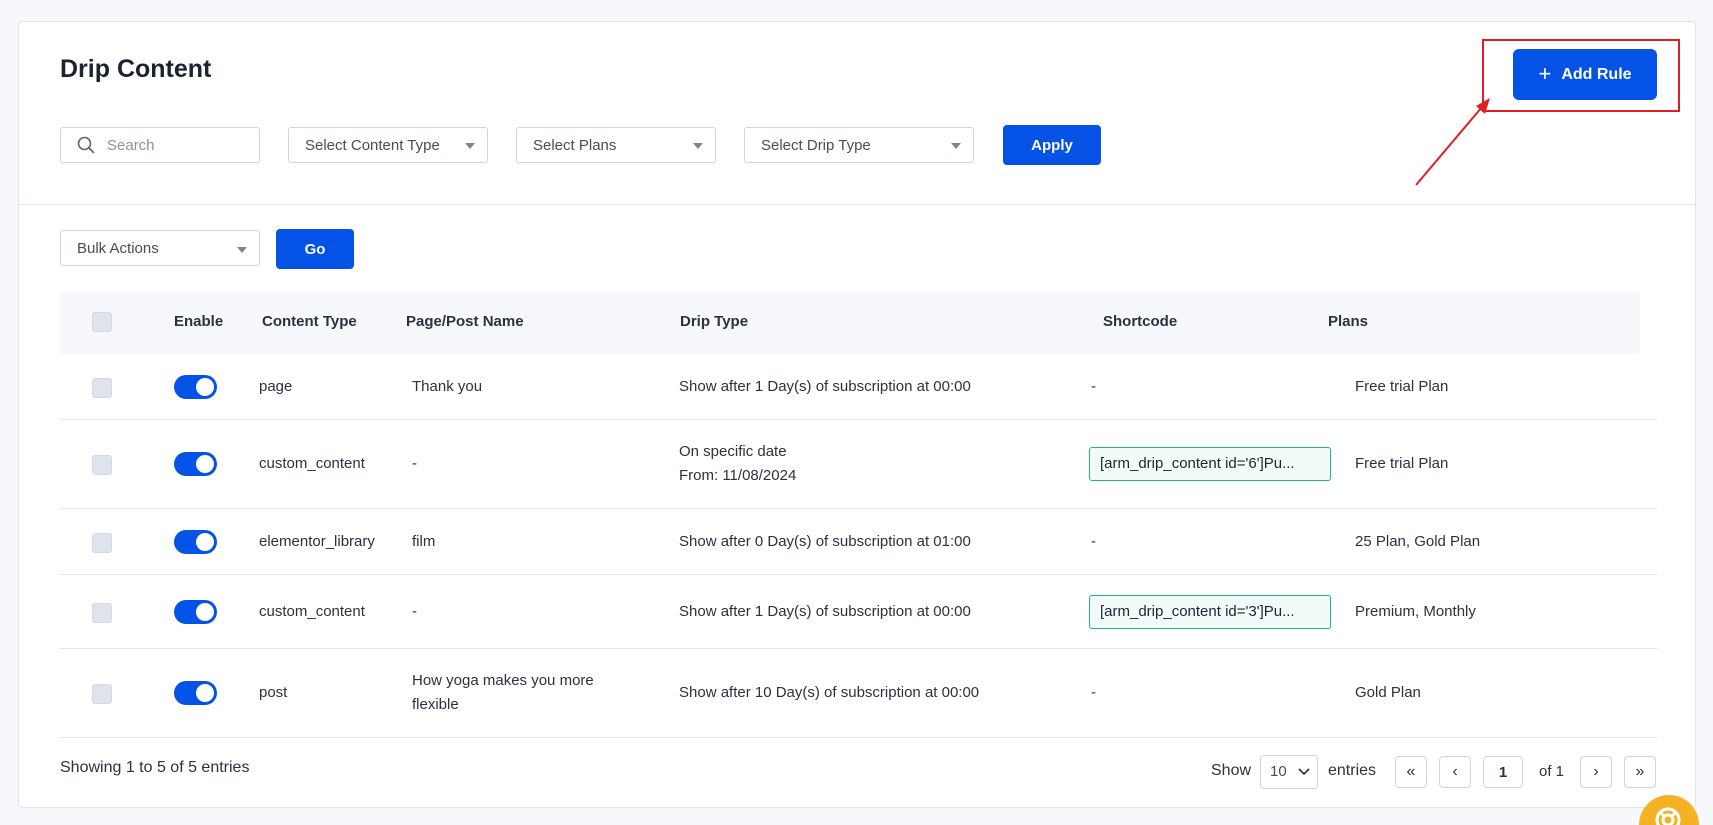 The height and width of the screenshot is (825, 1713). What do you see at coordinates (1455, 772) in the screenshot?
I see `prev-page-button: ‹` at bounding box center [1455, 772].